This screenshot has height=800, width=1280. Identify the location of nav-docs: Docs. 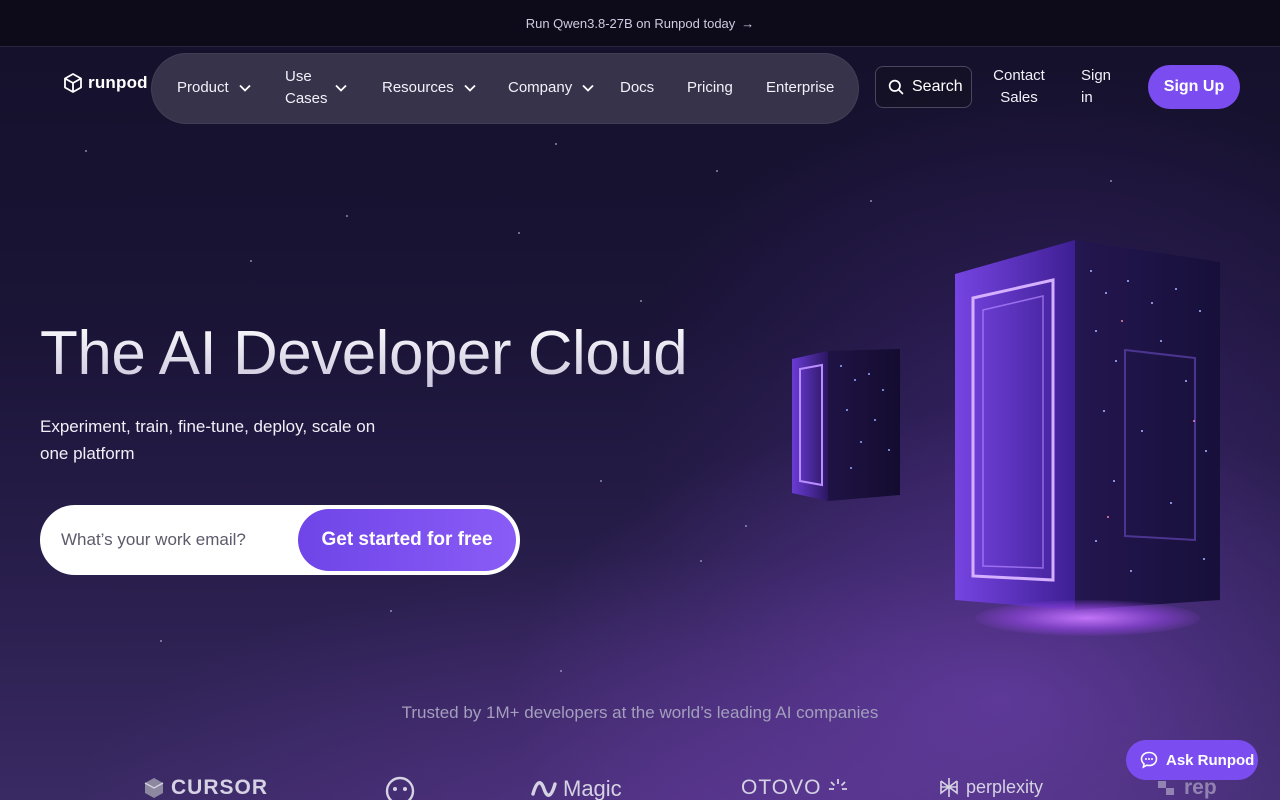
(637, 88).